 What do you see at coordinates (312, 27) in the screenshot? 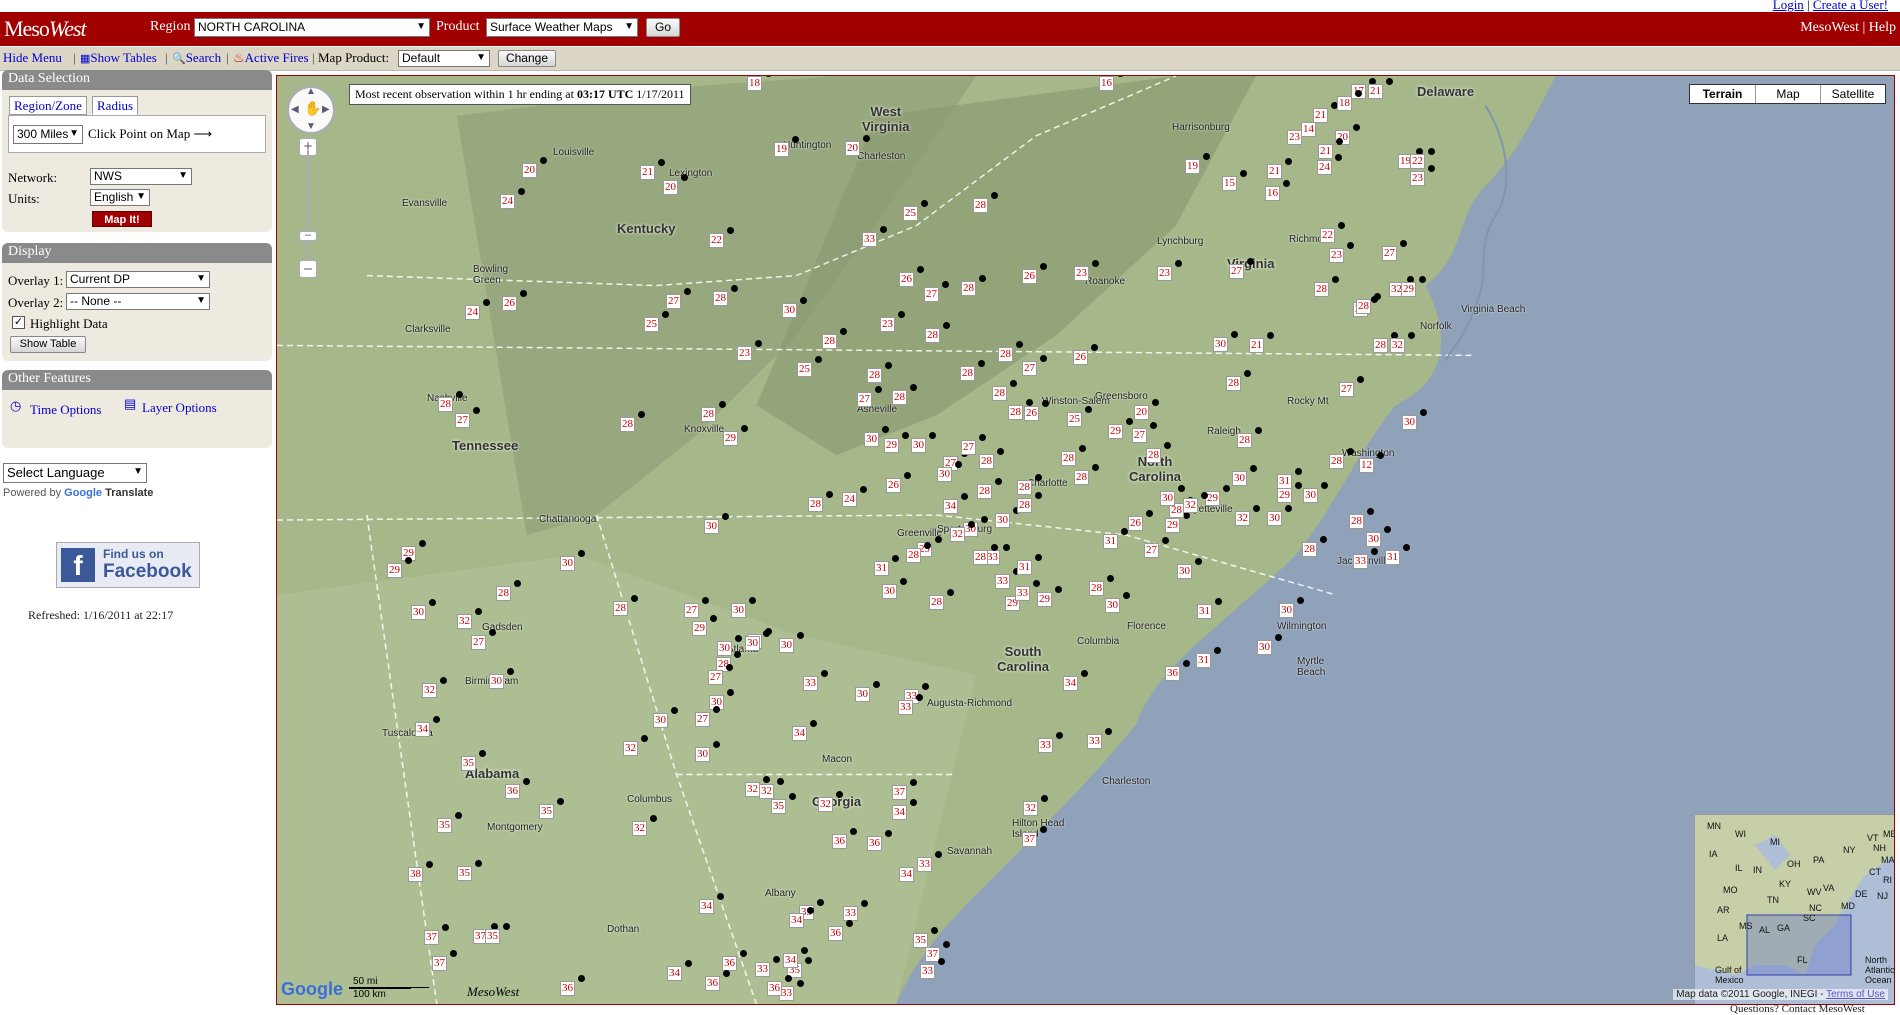
I see `region-select: NORTH CAROLINA ▼` at bounding box center [312, 27].